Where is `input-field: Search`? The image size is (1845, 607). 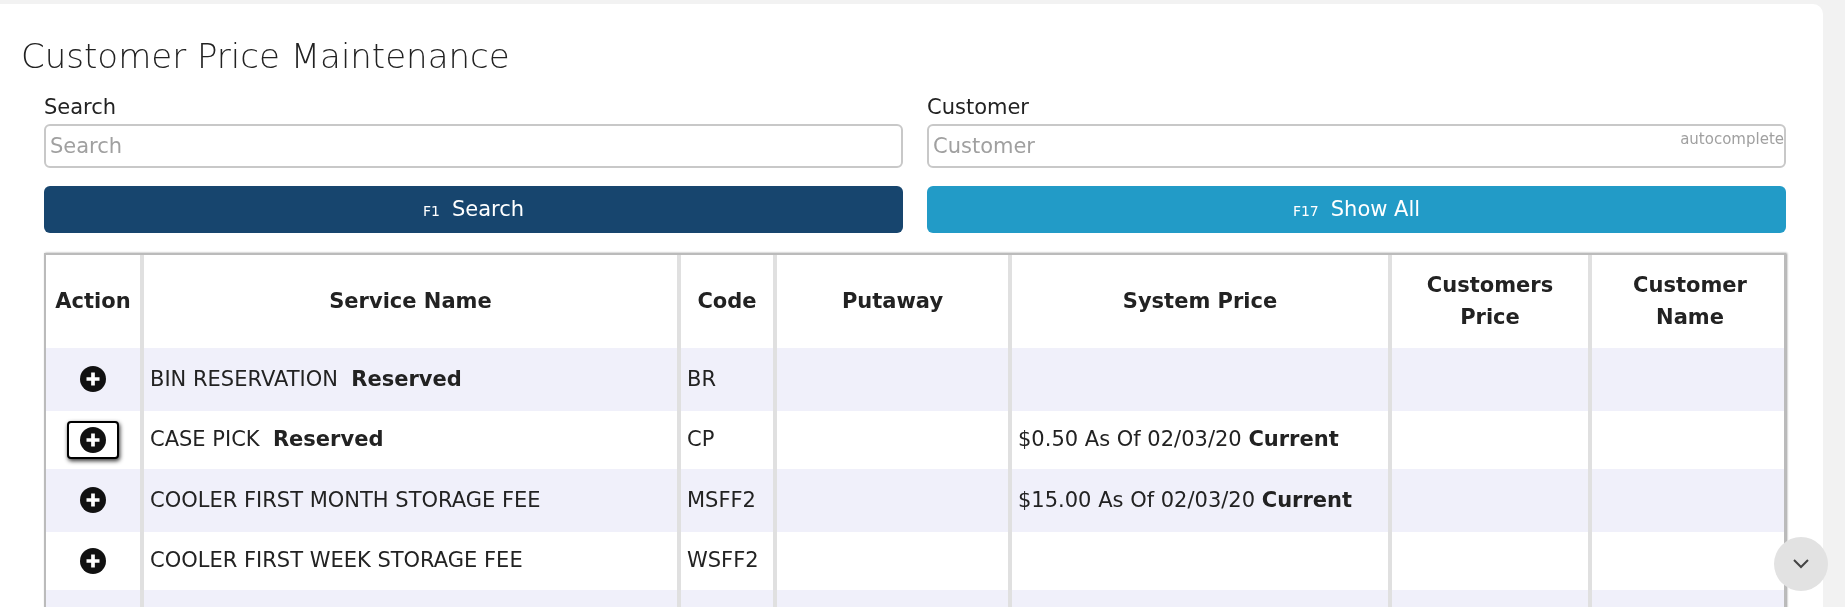 input-field: Search is located at coordinates (473, 146).